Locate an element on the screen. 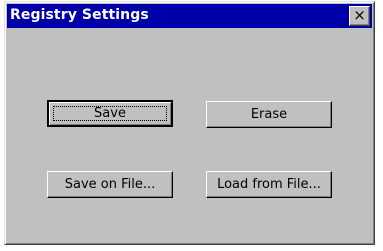 The image size is (383, 251). close-button: × is located at coordinates (359, 16).